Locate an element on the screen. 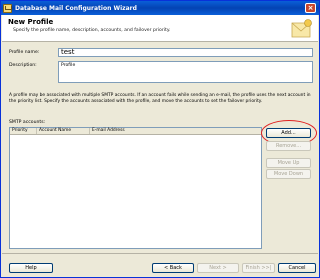  title-bar: Database Mail Configuration Wizard × is located at coordinates (160, 8).